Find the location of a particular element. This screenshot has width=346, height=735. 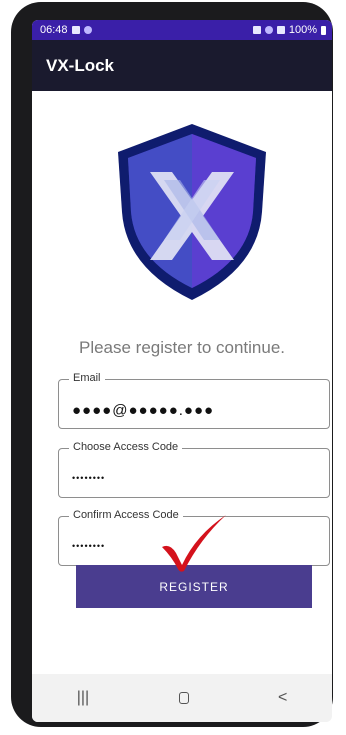

app-notification-icon is located at coordinates (87, 30).